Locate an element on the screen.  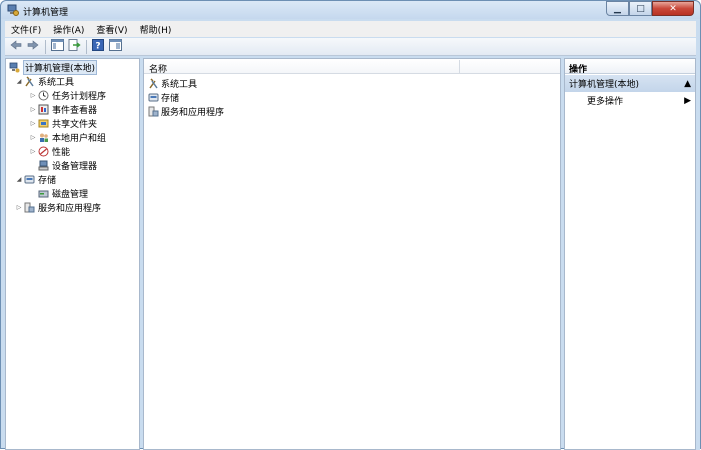
submenu-arrow-icon: ▶ is located at coordinates (687, 100).